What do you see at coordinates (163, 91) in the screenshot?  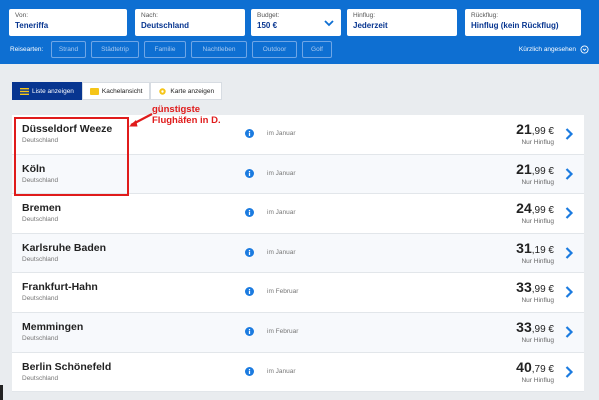 I see `map-icon` at bounding box center [163, 91].